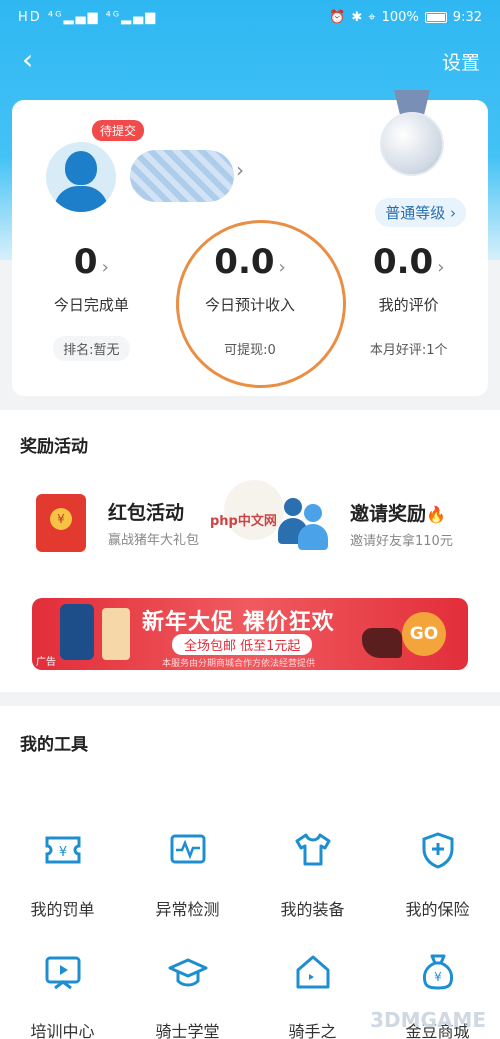 This screenshot has width=500, height=1039. Describe the element at coordinates (437, 850) in the screenshot. I see `shield-plus-icon` at that location.